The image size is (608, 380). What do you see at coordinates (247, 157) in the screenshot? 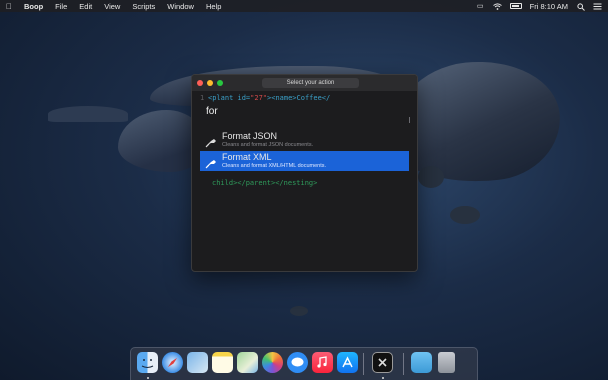
I see `result-title: Format XML` at bounding box center [247, 157].